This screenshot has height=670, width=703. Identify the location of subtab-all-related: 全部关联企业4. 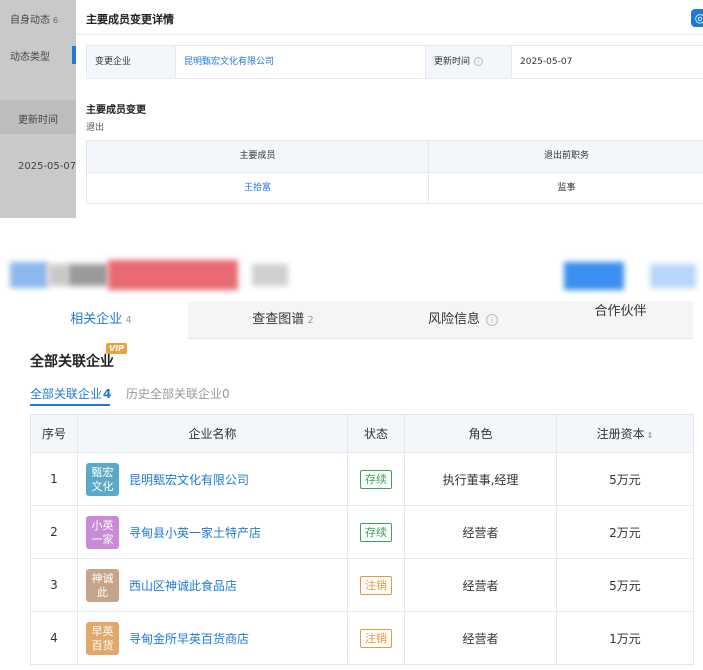
(70, 393).